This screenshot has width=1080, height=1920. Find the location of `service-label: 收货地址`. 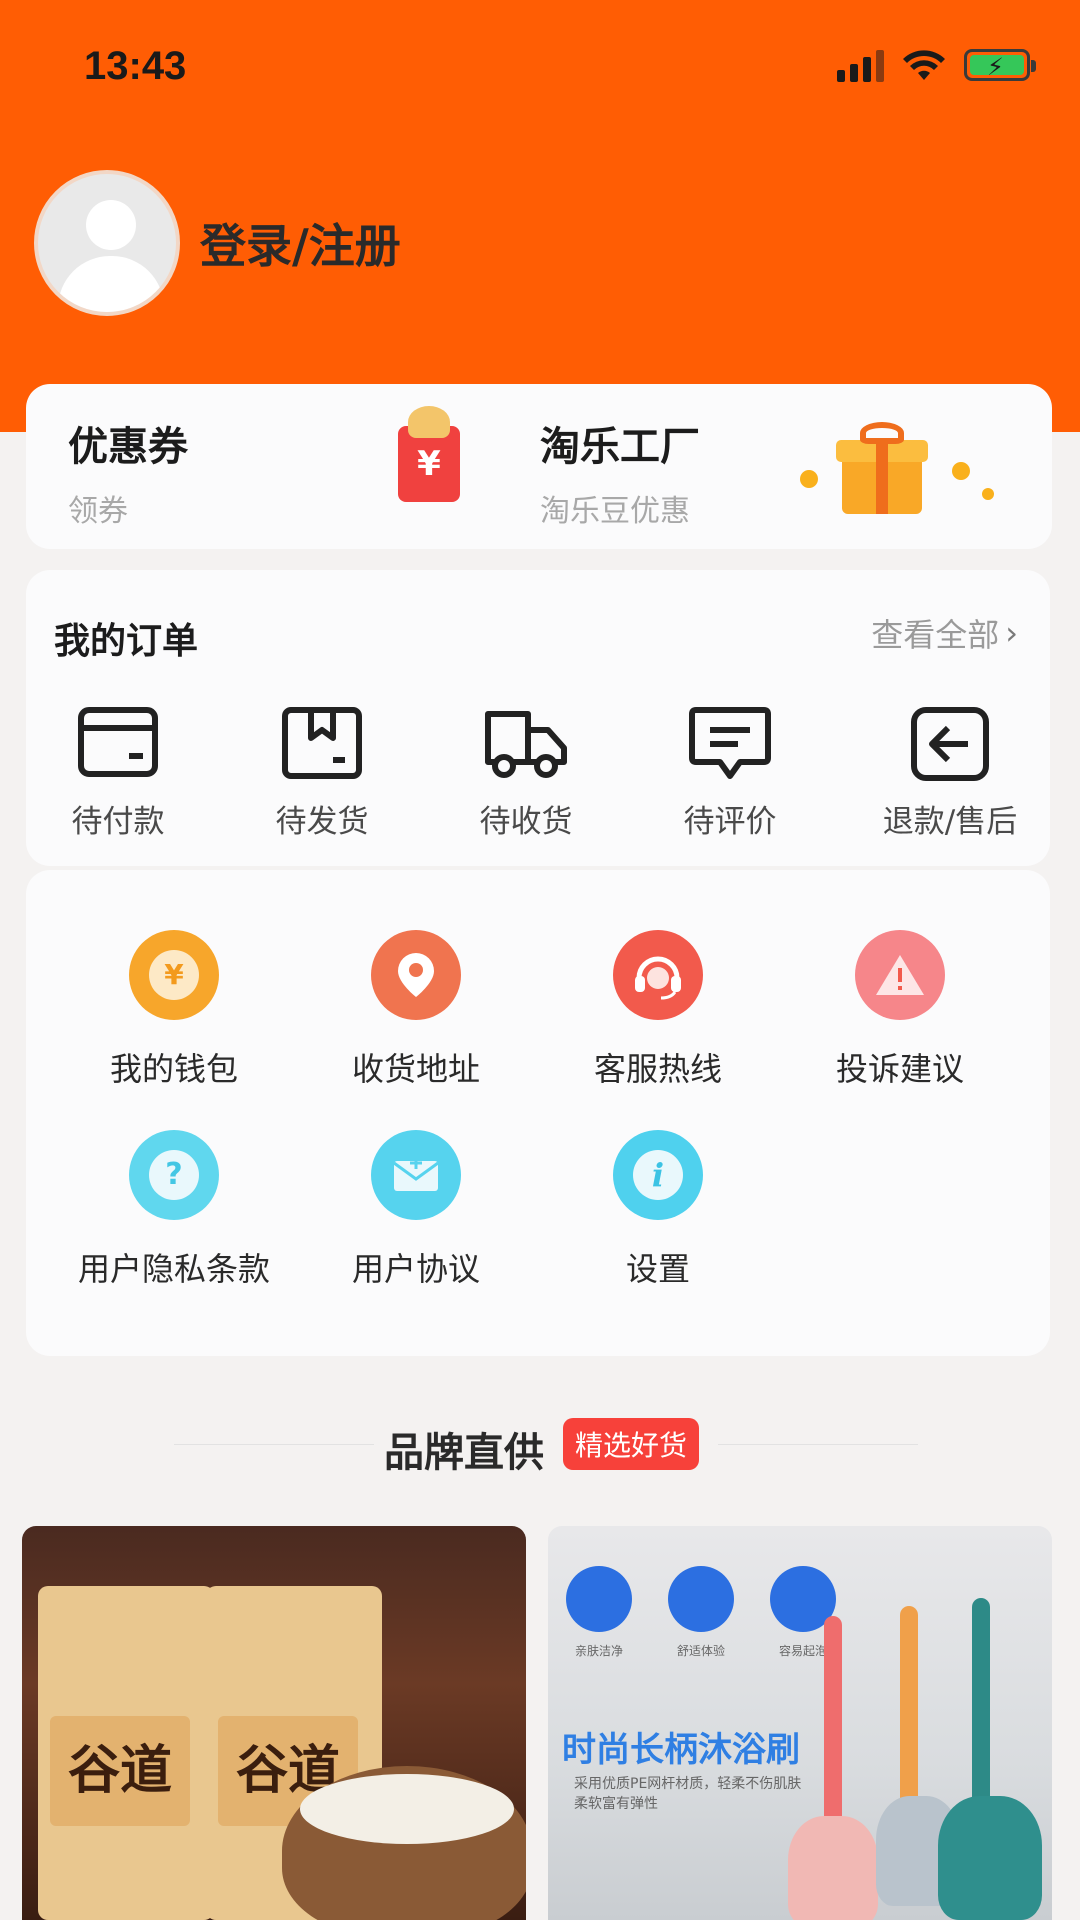

service-label: 收货地址 is located at coordinates (415, 1069).